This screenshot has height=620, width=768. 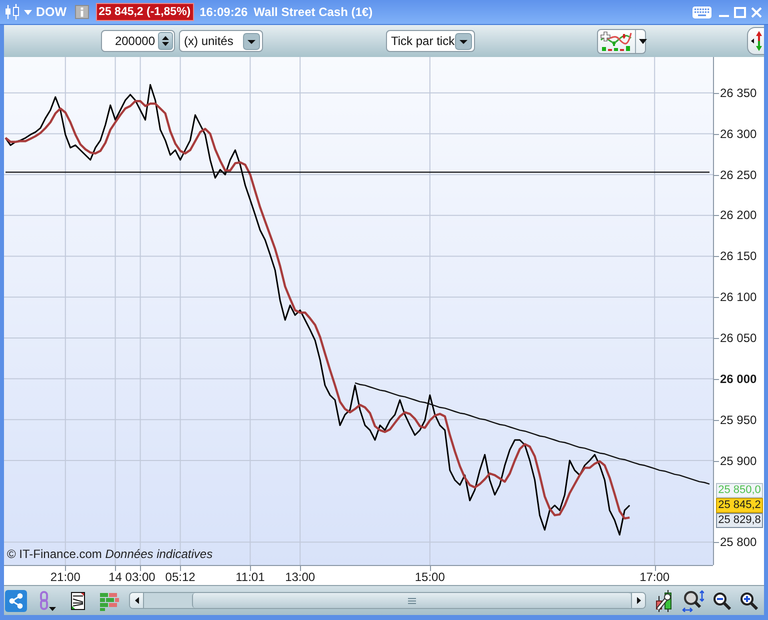 I want to click on indicators-button, so click(x=621, y=41).